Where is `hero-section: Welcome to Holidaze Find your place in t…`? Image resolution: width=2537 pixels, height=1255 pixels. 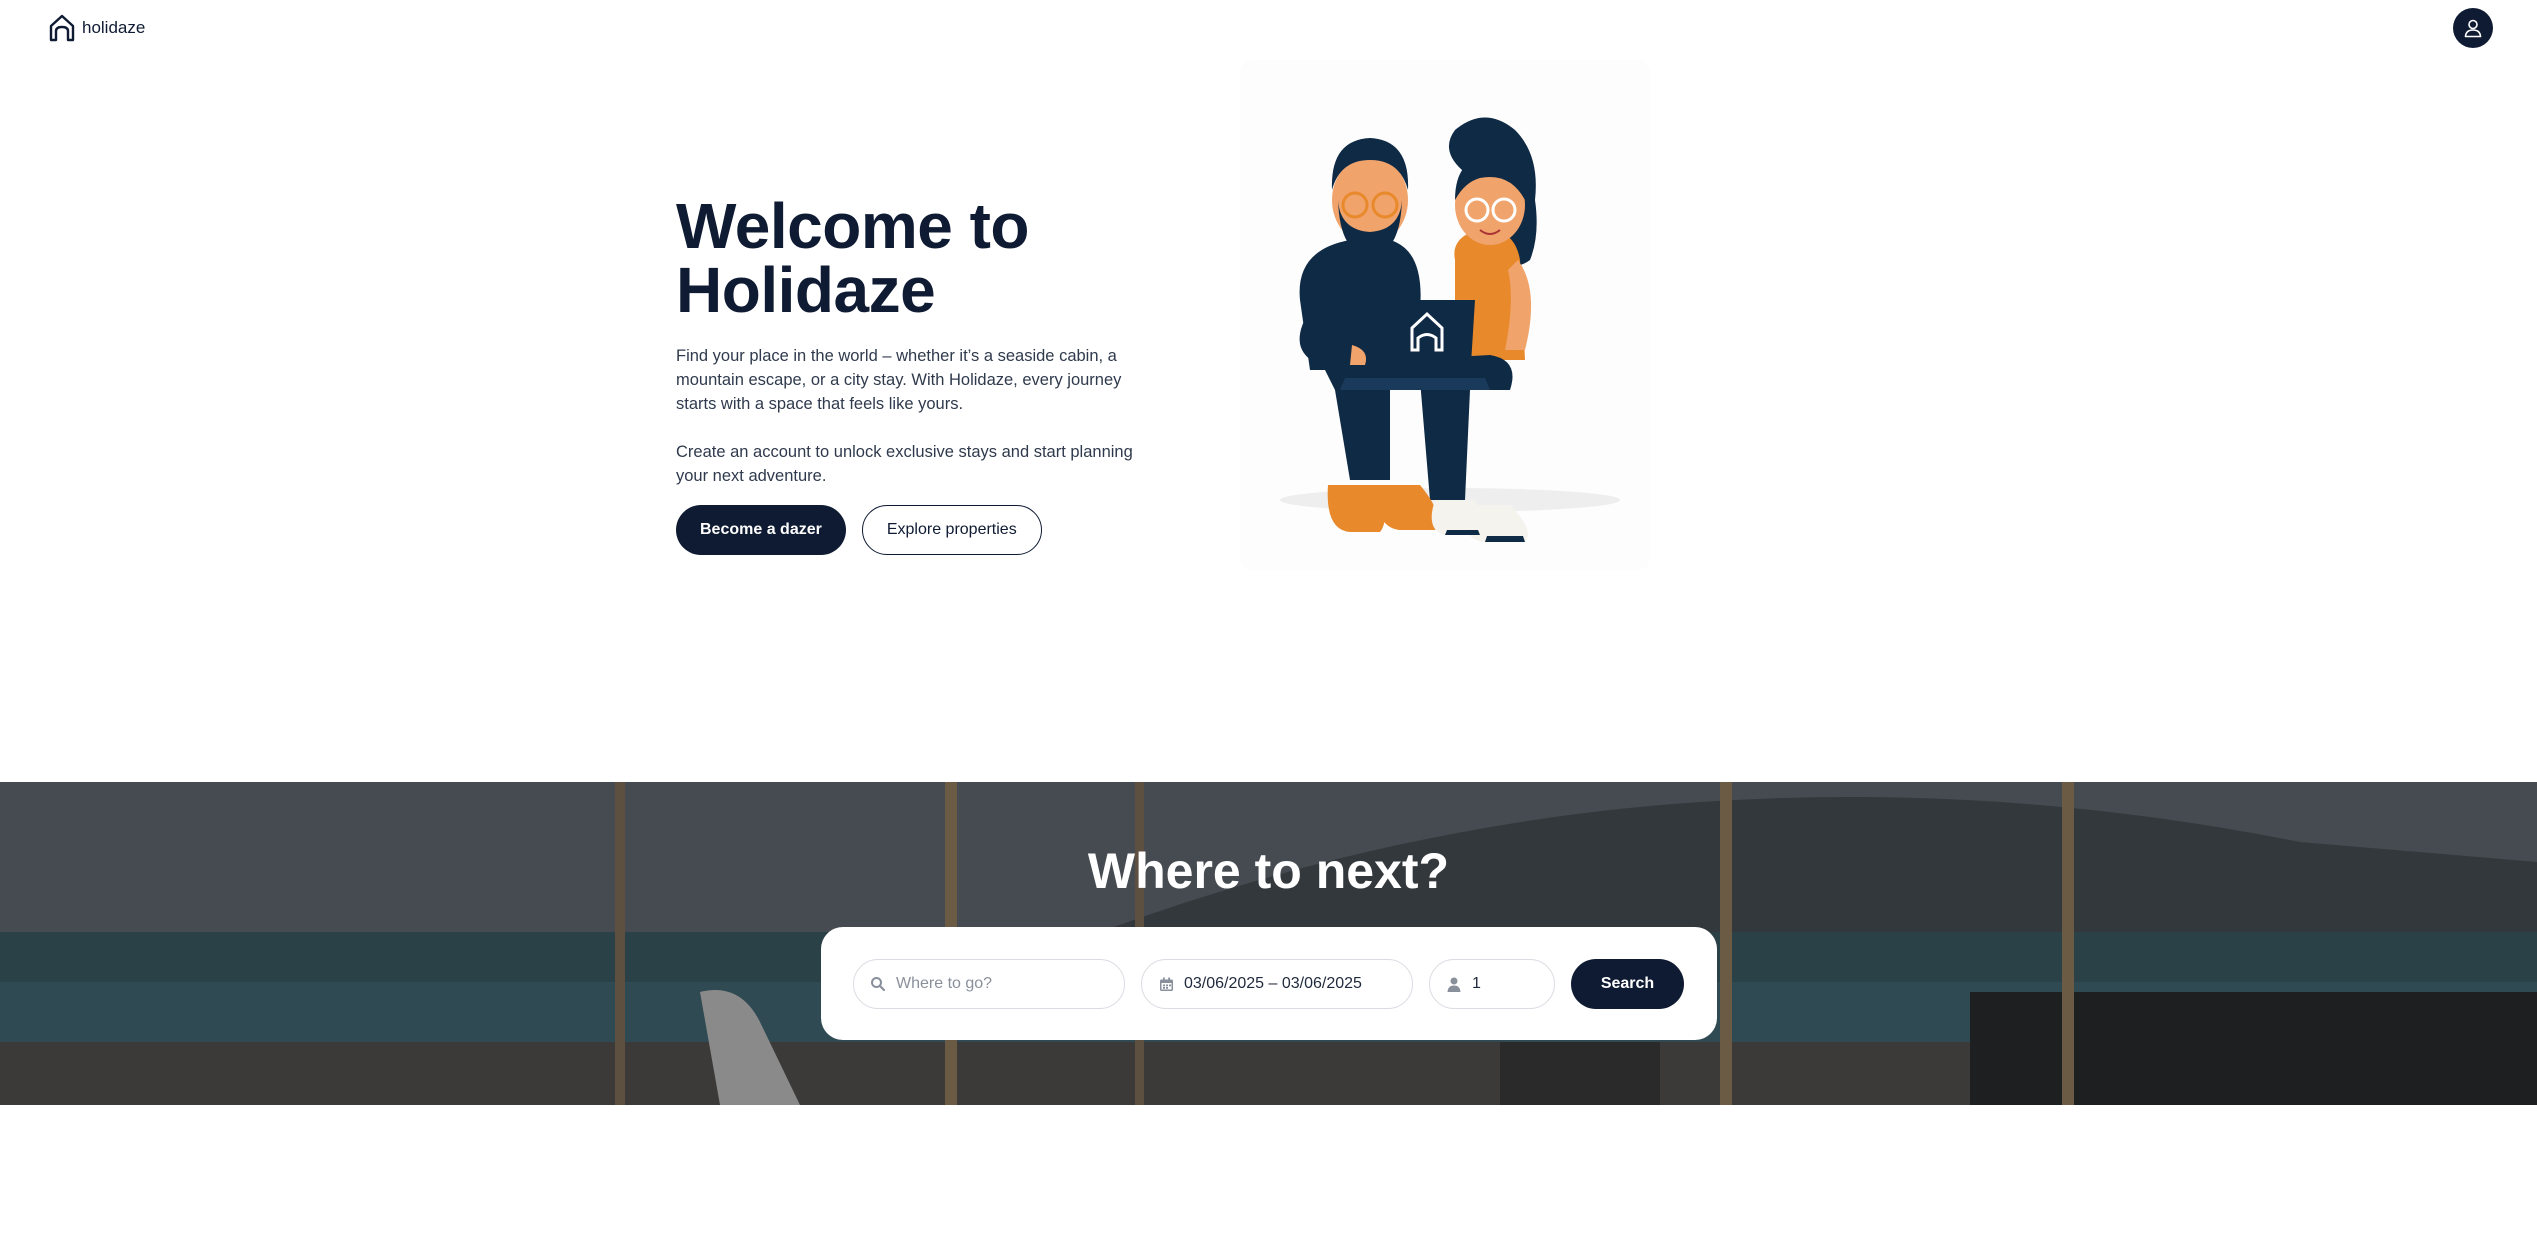
hero-section: Welcome to Holidaze Find your place in t… is located at coordinates (926, 341).